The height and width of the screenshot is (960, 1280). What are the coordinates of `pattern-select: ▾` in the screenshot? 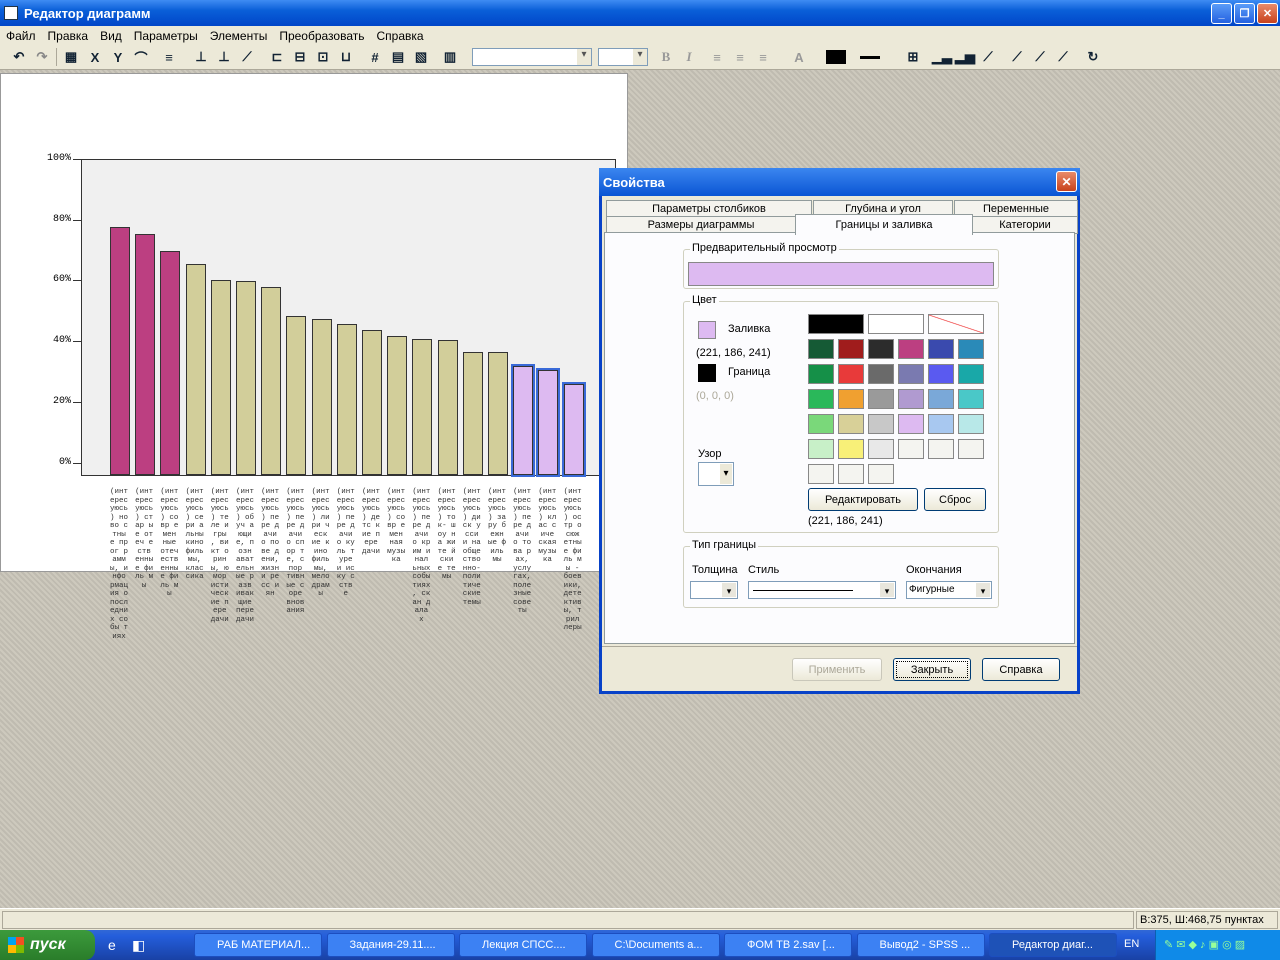 It's located at (716, 474).